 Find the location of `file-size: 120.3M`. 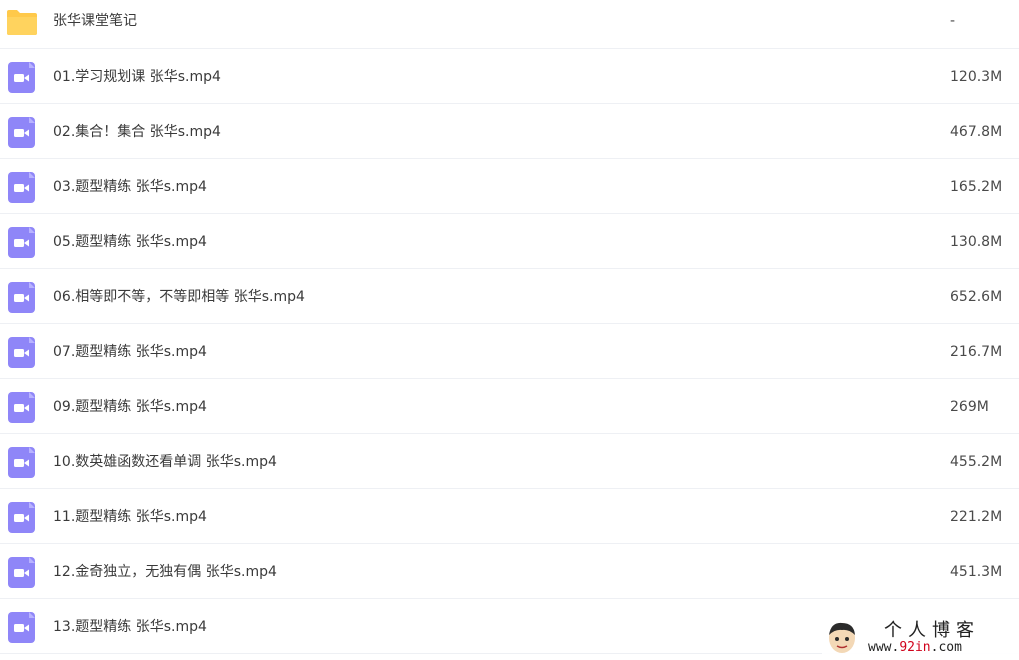

file-size: 120.3M is located at coordinates (976, 77).